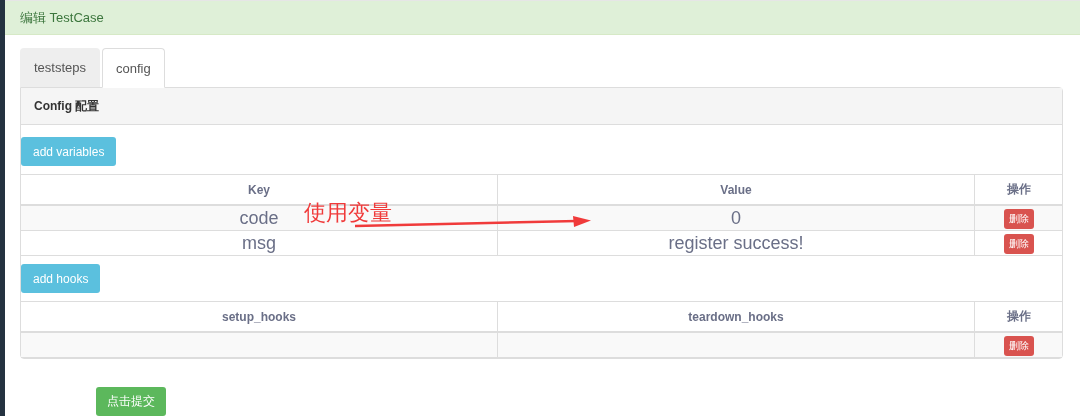 The image size is (1080, 416). What do you see at coordinates (736, 243) in the screenshot?
I see `table-cell: register success!` at bounding box center [736, 243].